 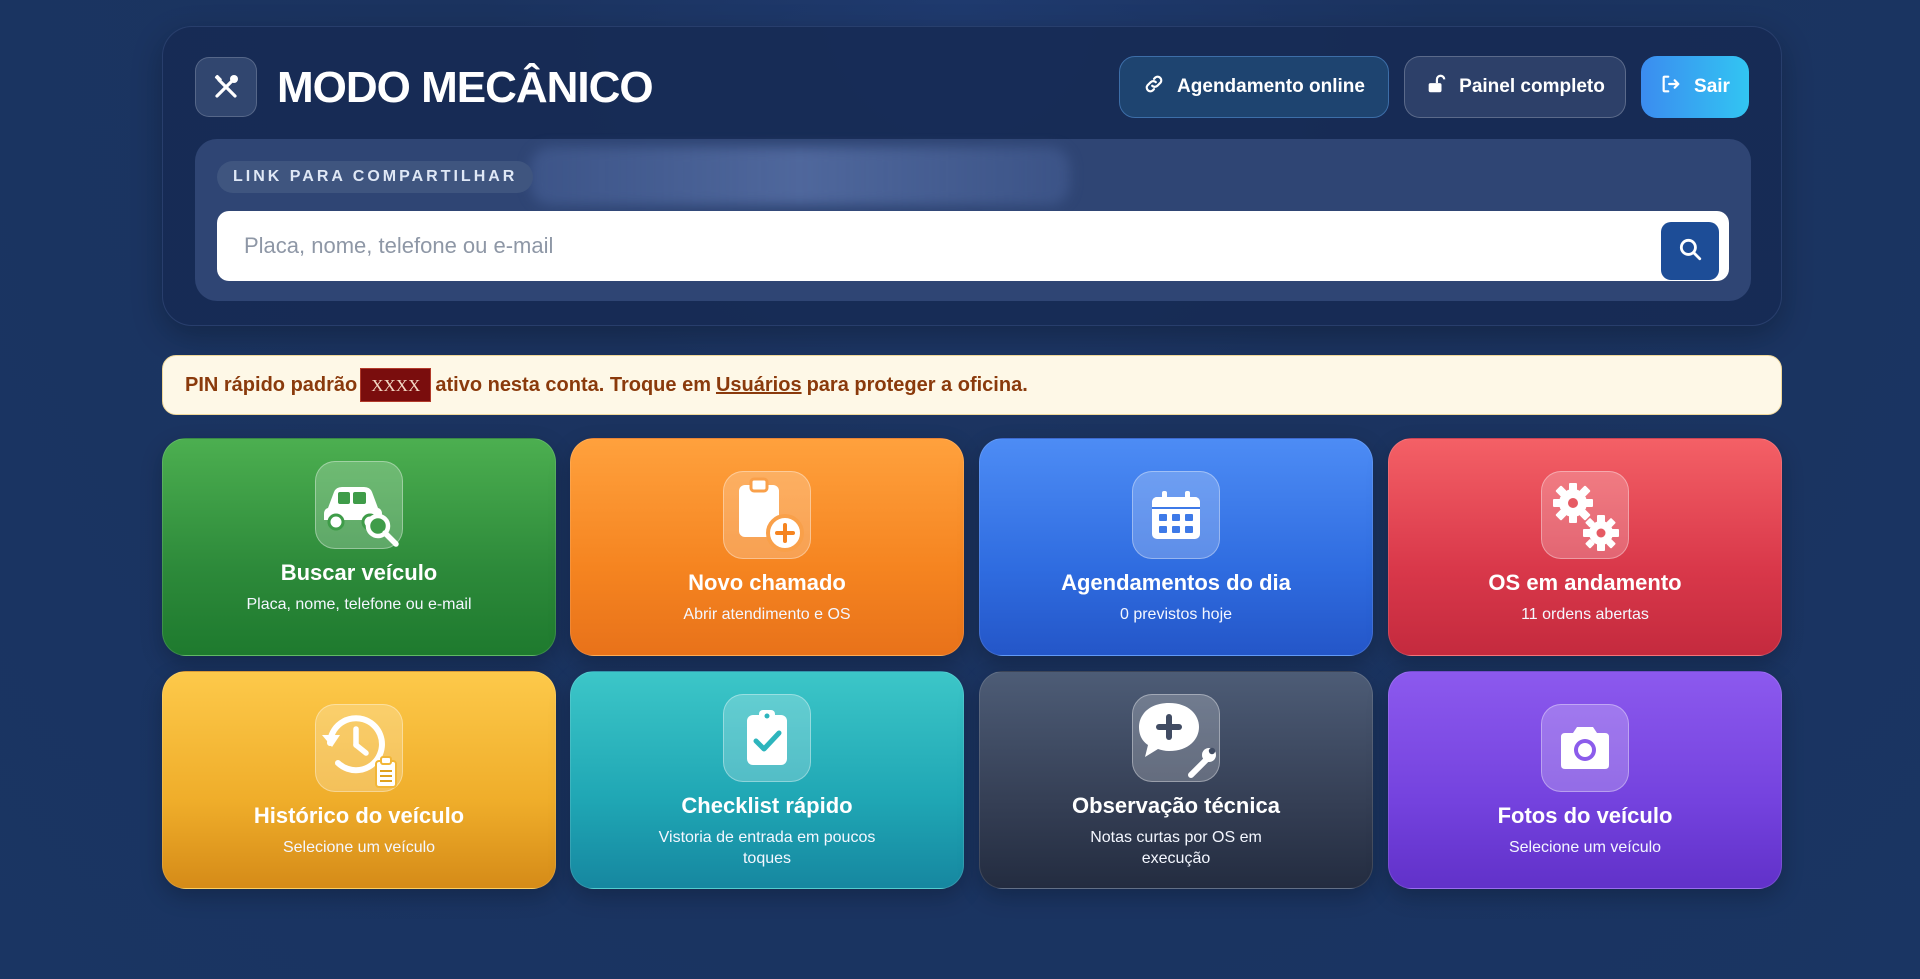 What do you see at coordinates (465, 87) in the screenshot?
I see `app-title: MODO MECÂNICO` at bounding box center [465, 87].